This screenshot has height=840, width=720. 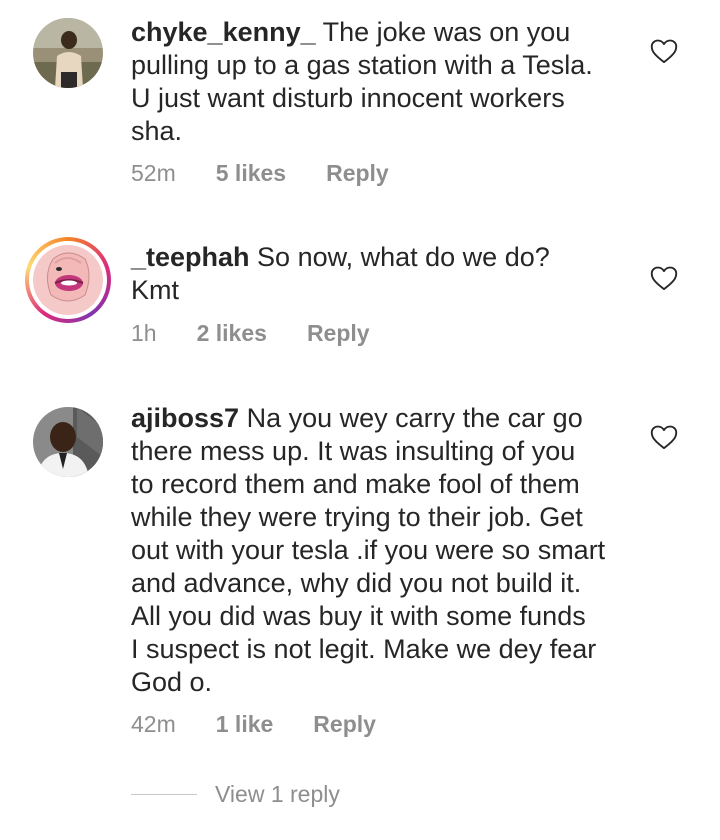 I want to click on comment-likes: 5 likes, so click(x=251, y=173).